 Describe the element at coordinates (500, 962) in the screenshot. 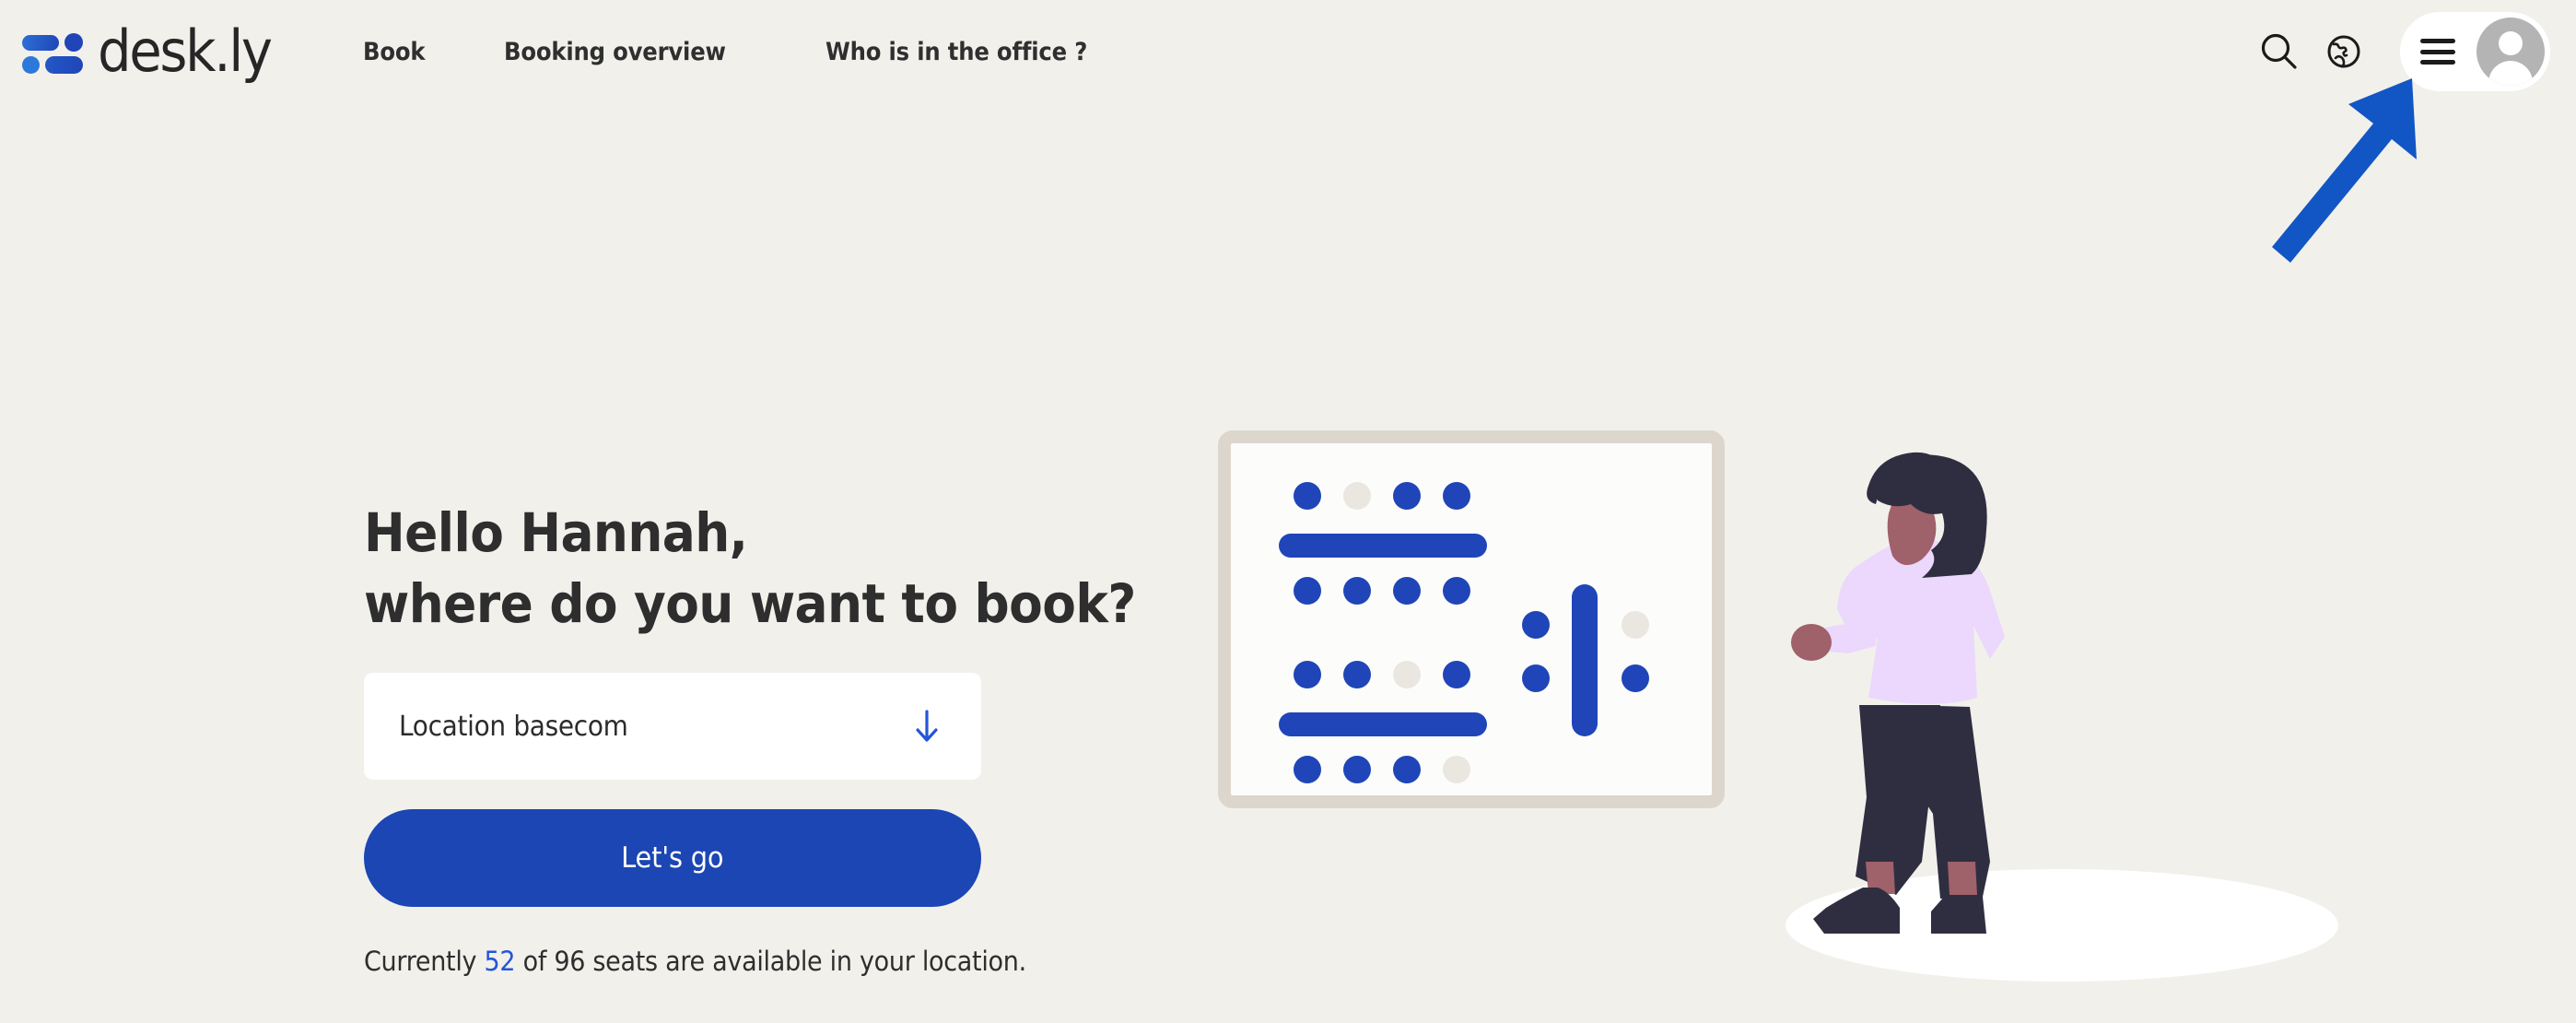

I see `available-seats-count: 52` at that location.